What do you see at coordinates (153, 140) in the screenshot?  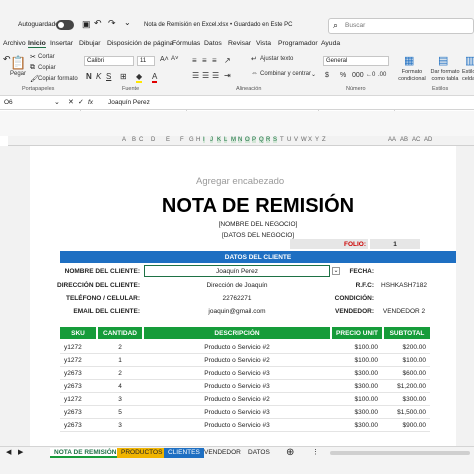 I see `column-header-d: D` at bounding box center [153, 140].